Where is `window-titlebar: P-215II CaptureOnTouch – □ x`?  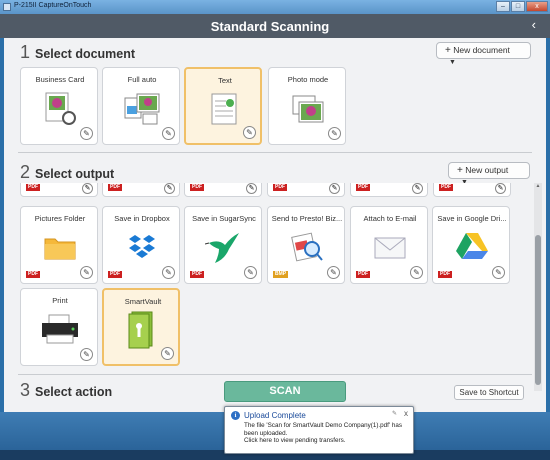 window-titlebar: P-215II CaptureOnTouch – □ x is located at coordinates (275, 7).